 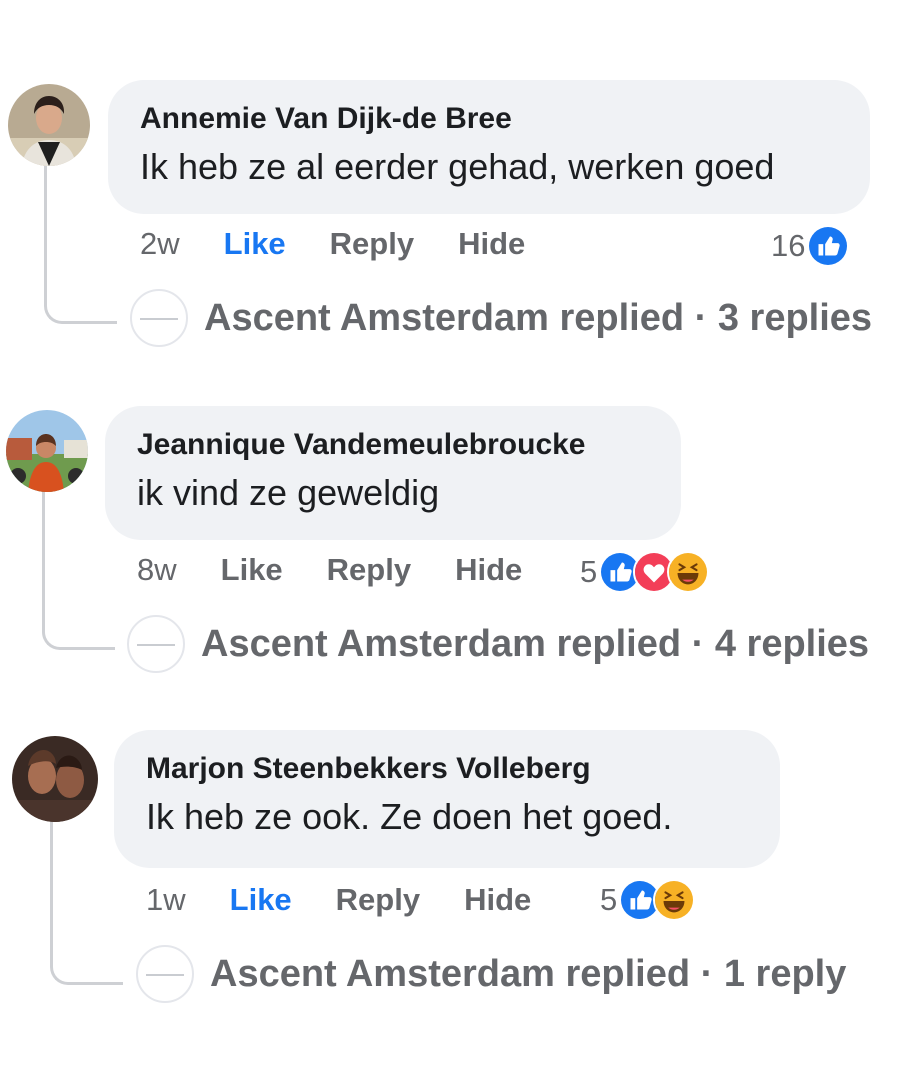 I want to click on view-replies-link: Ascent Amsterdam replied · 1 reply, so click(x=491, y=974).